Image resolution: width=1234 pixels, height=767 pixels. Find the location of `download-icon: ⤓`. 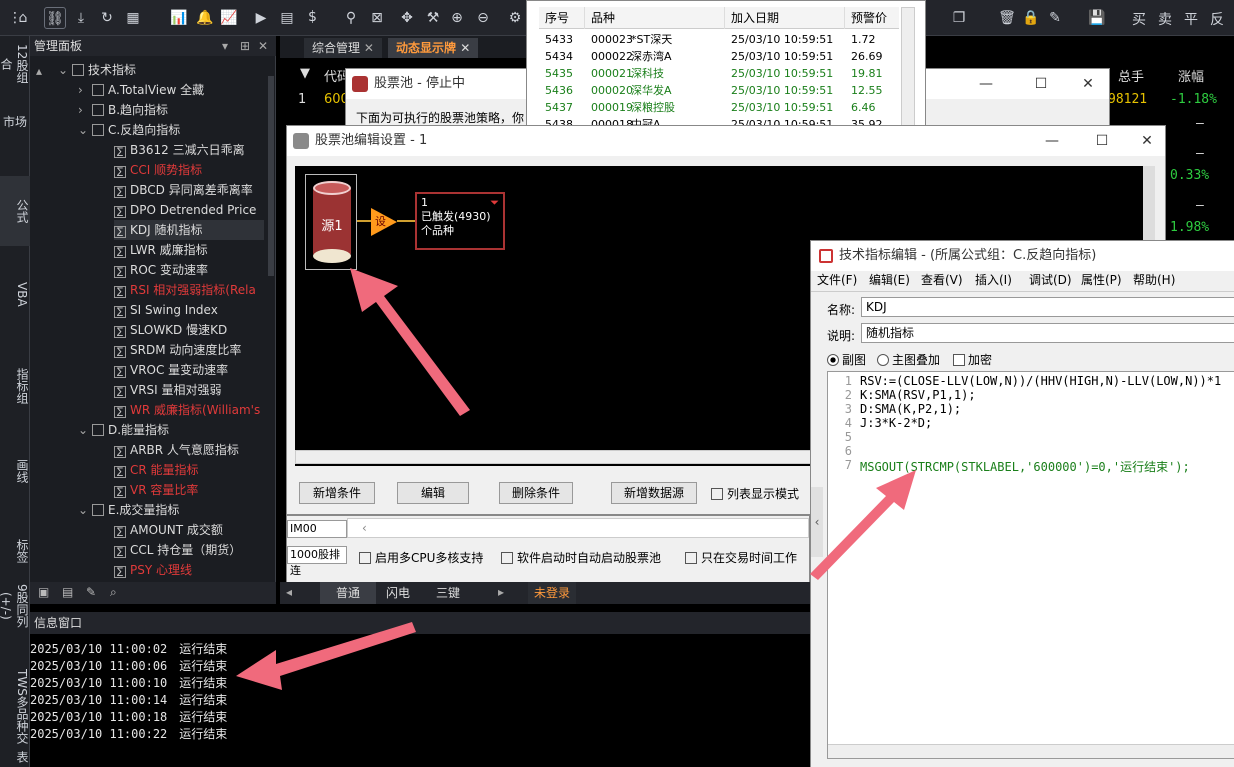

download-icon: ⤓ is located at coordinates (81, 18).